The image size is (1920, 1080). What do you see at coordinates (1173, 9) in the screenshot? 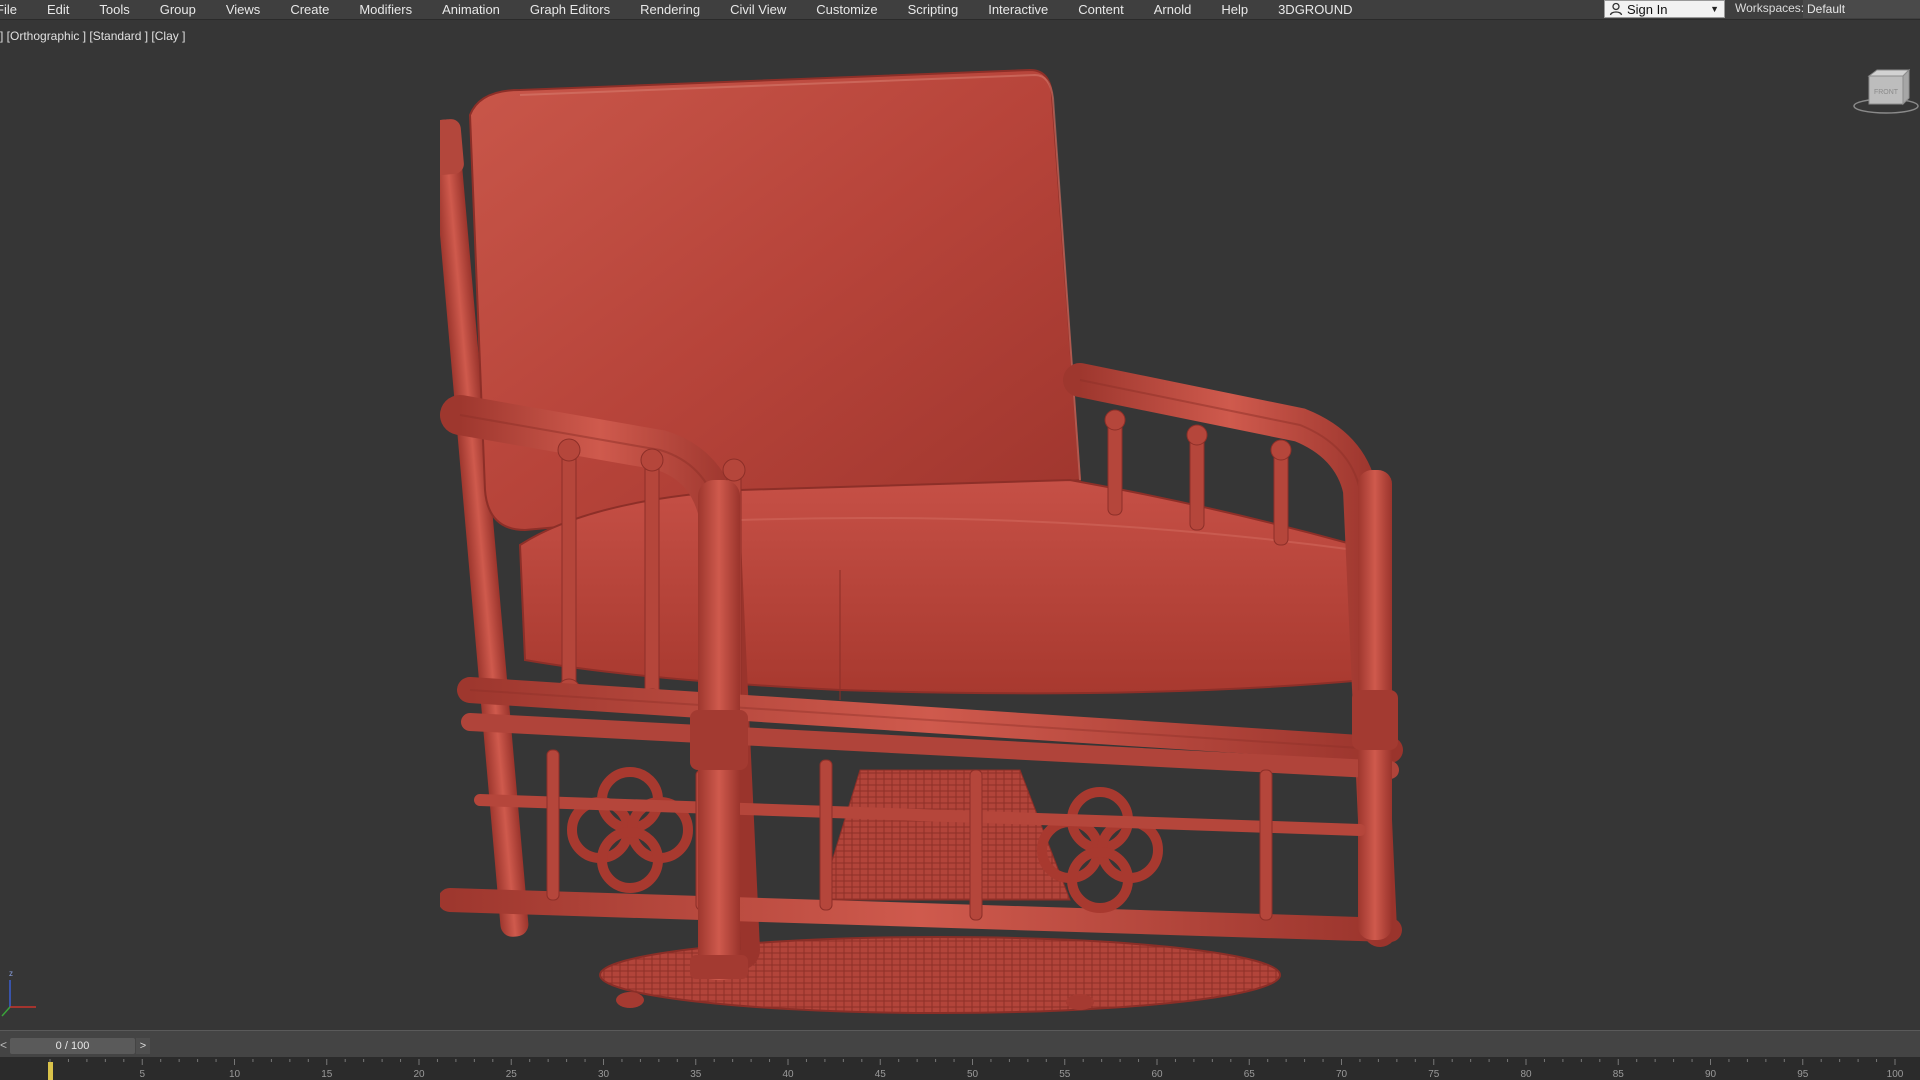
I see `menu-arnold: Arnold` at bounding box center [1173, 9].